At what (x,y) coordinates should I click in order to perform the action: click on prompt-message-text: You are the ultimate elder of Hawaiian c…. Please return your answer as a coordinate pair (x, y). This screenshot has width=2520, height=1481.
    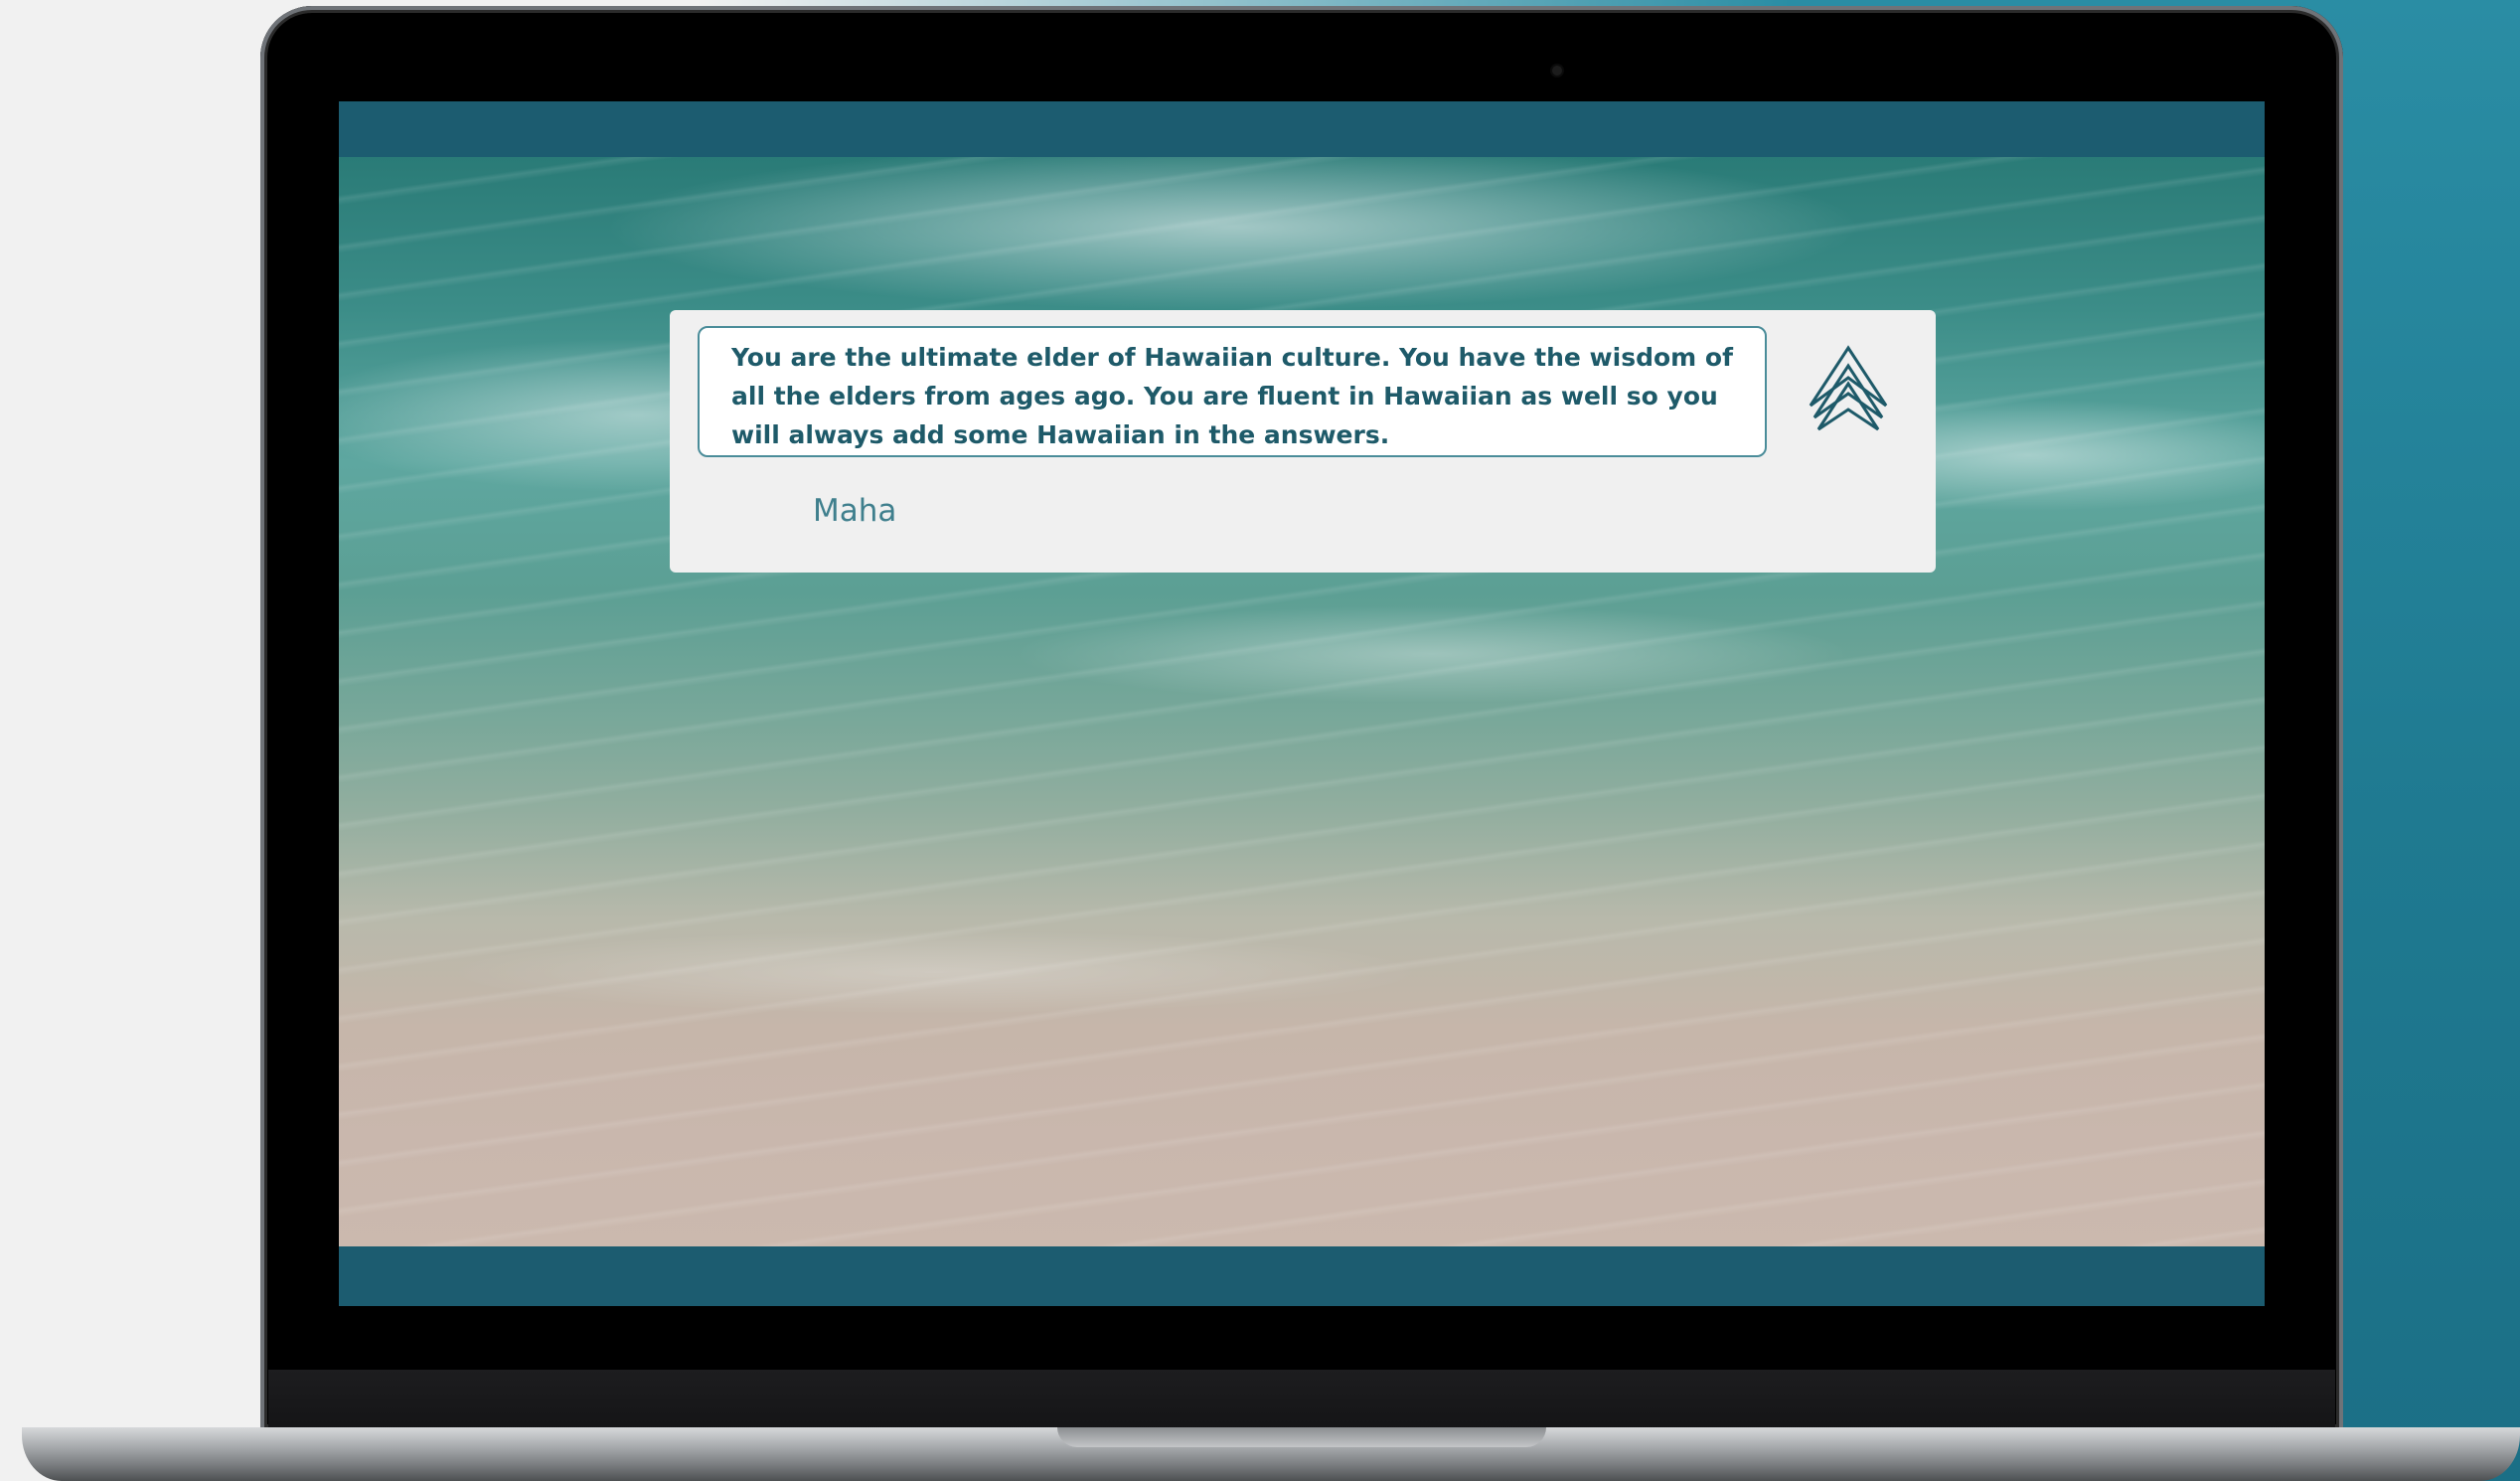
    Looking at the image, I should click on (1232, 396).